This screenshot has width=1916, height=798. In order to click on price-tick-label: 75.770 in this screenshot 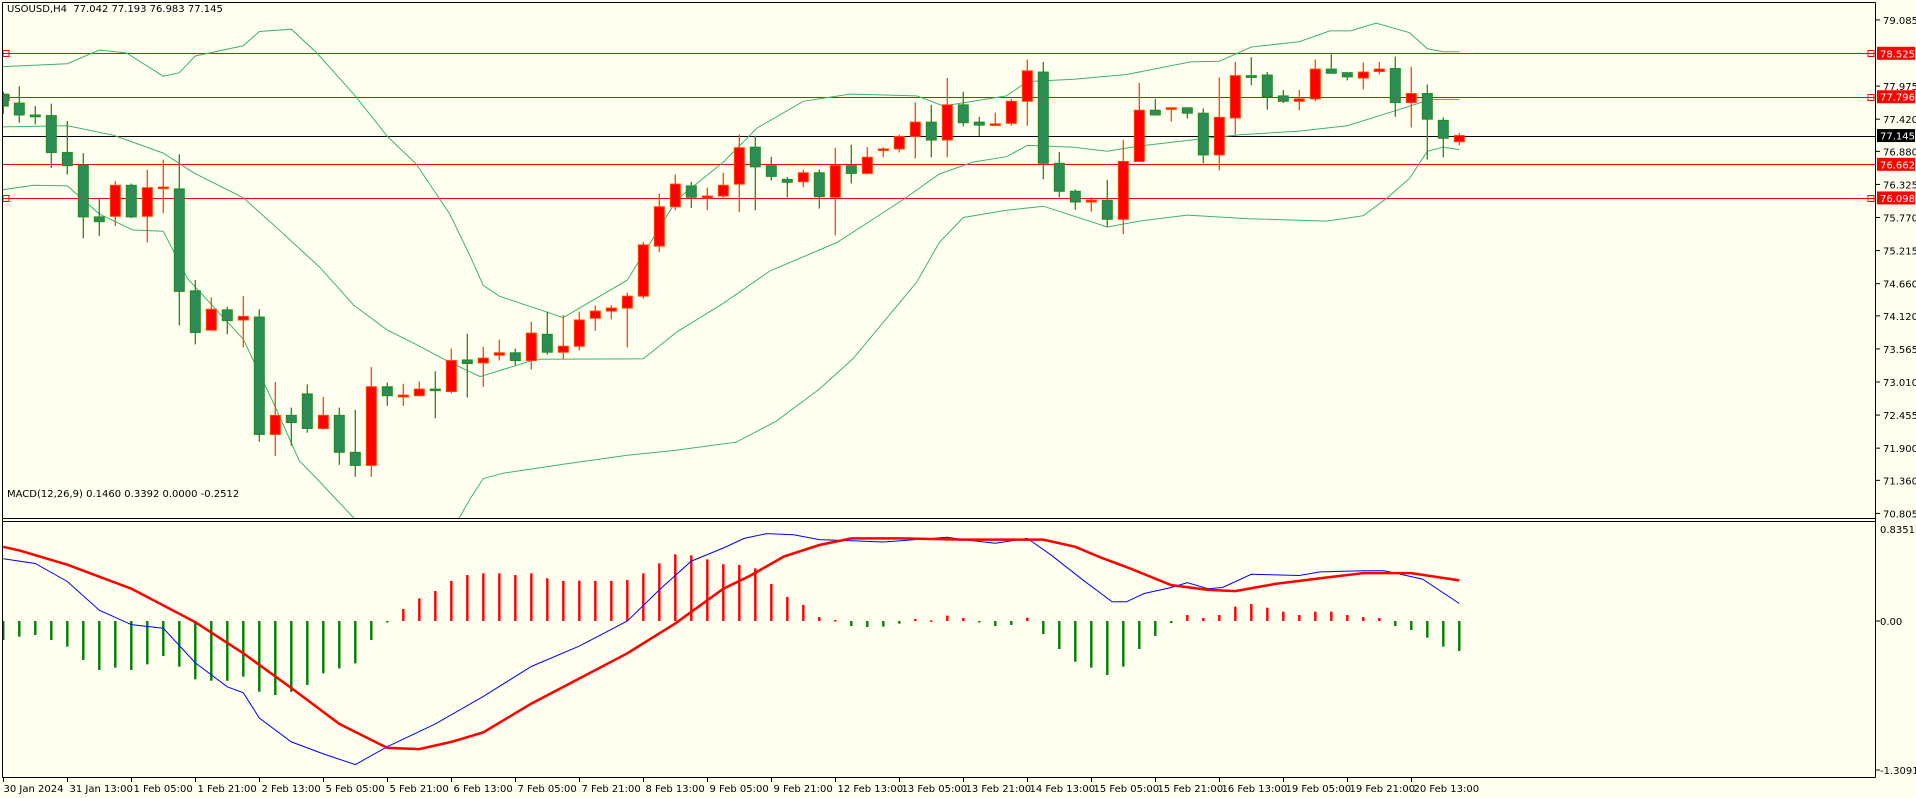, I will do `click(1899, 218)`.